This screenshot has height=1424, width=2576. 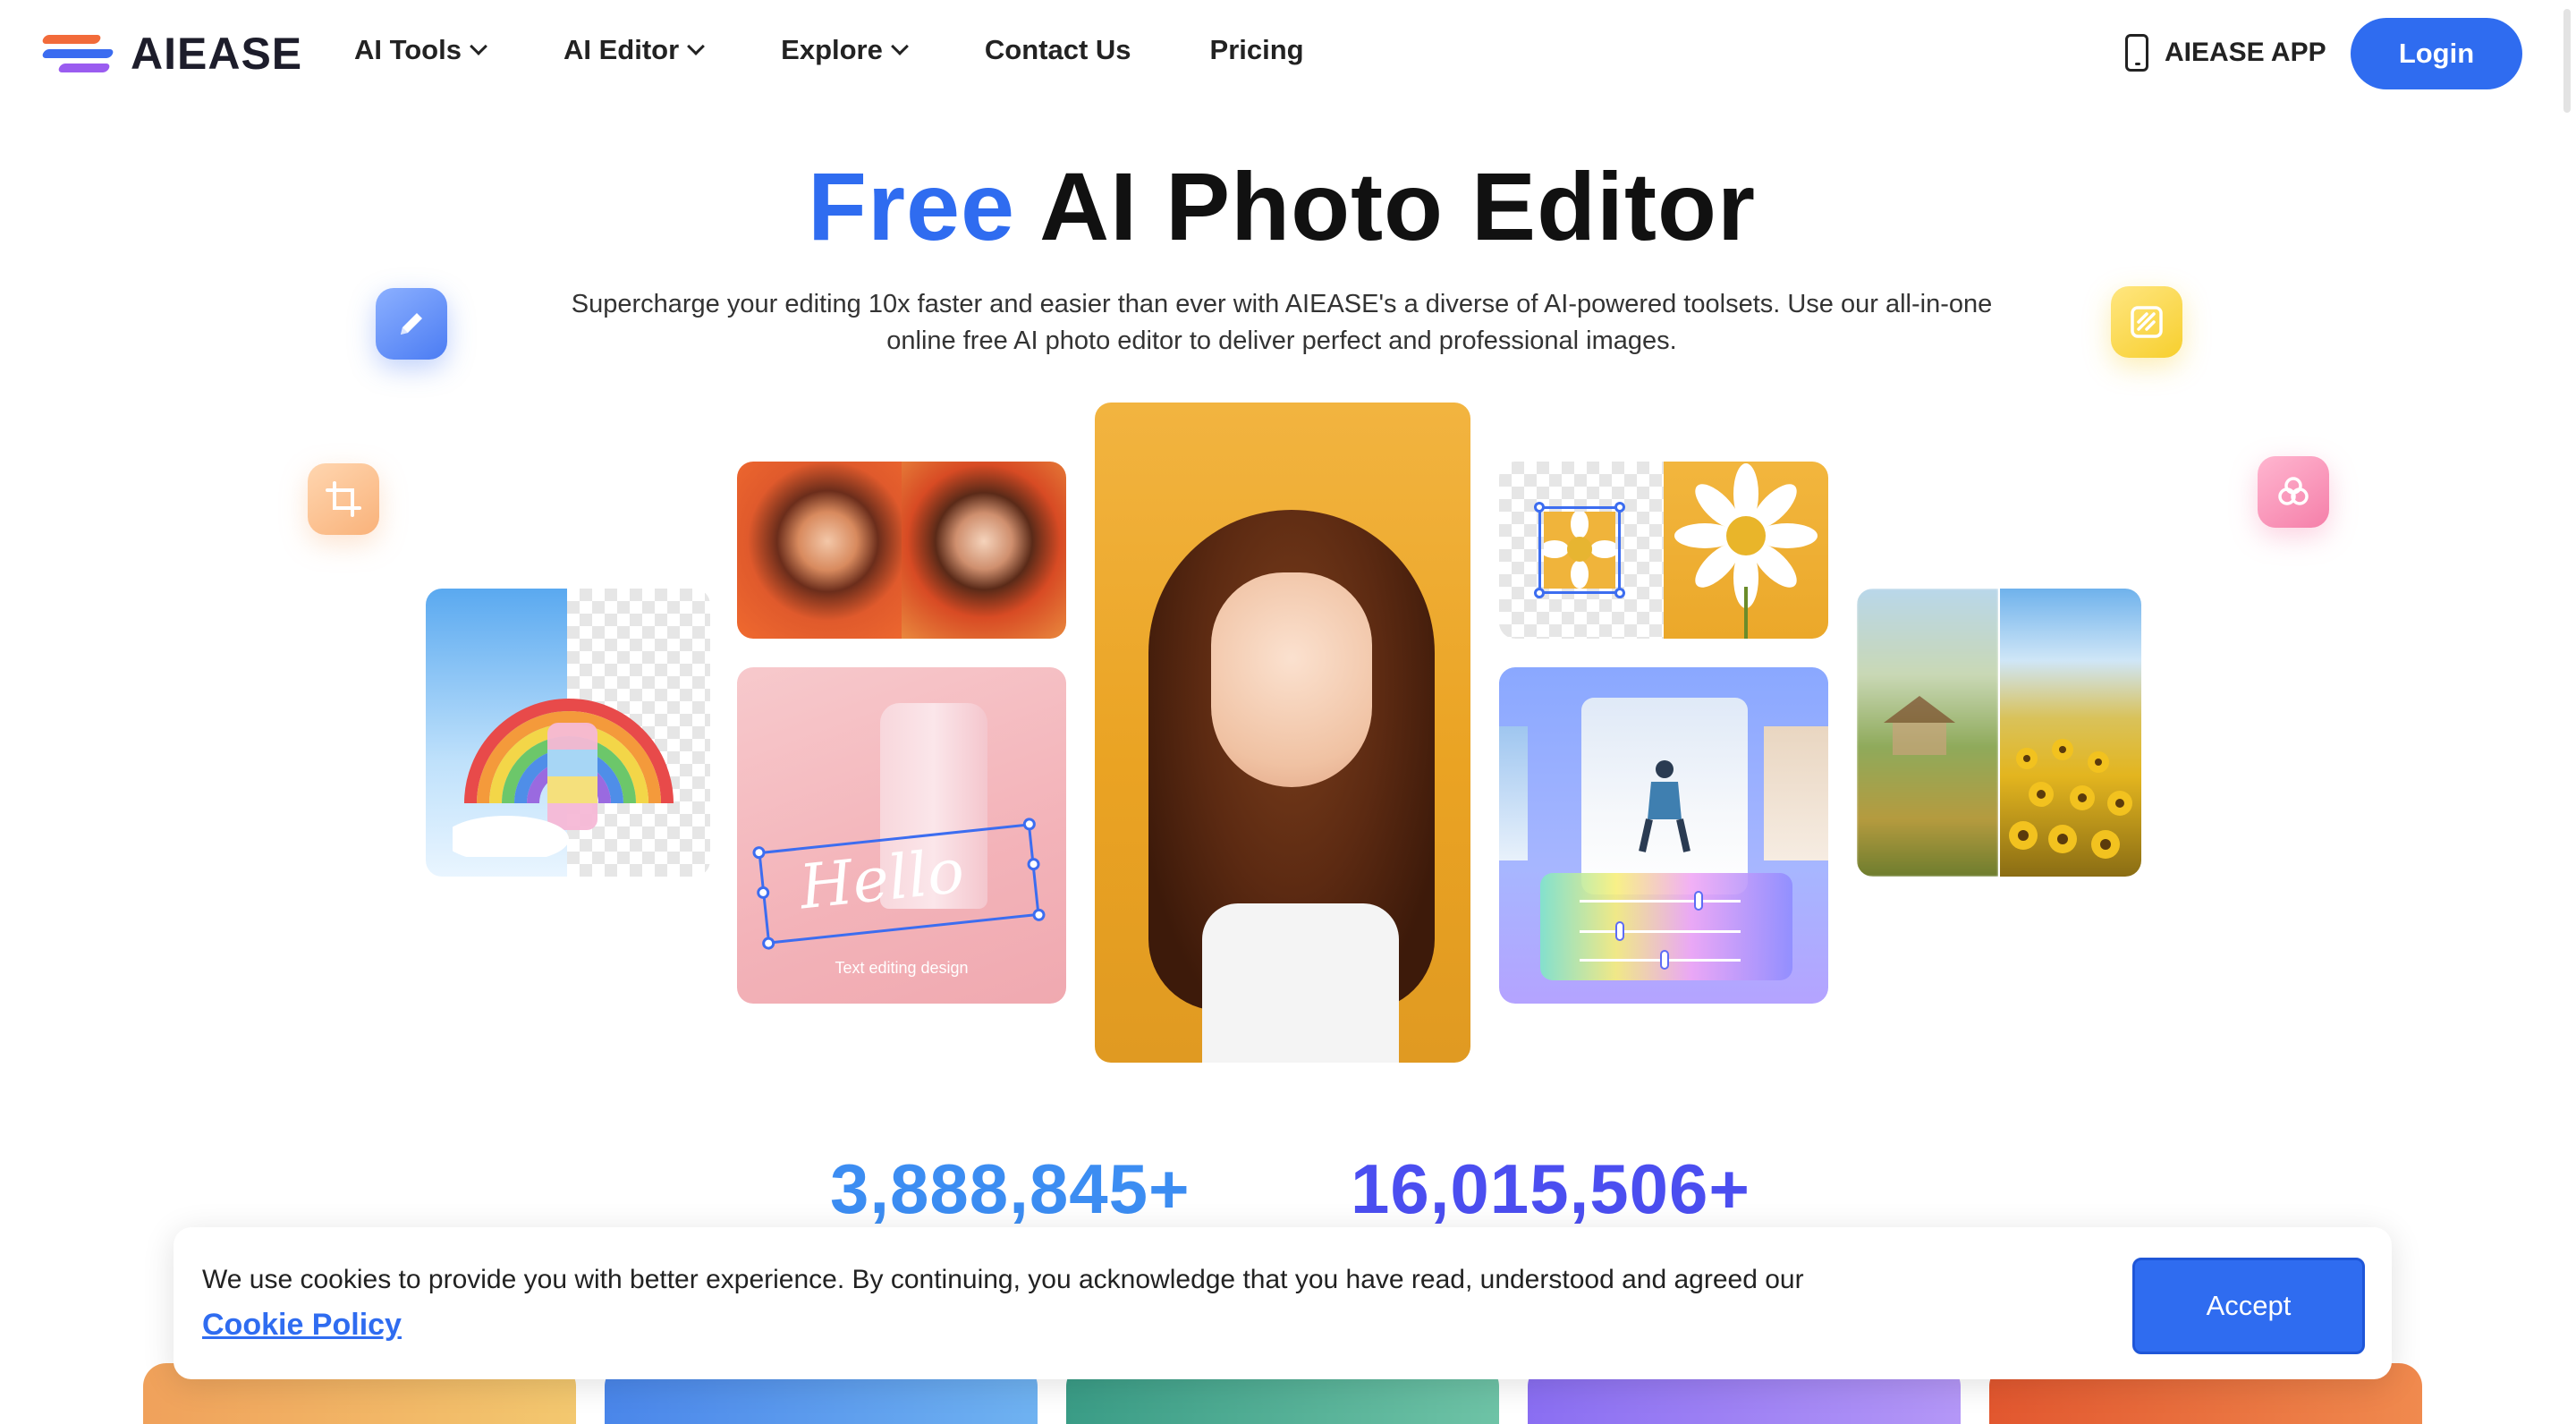 I want to click on nav-contact-us: Contact Us, so click(x=1058, y=50).